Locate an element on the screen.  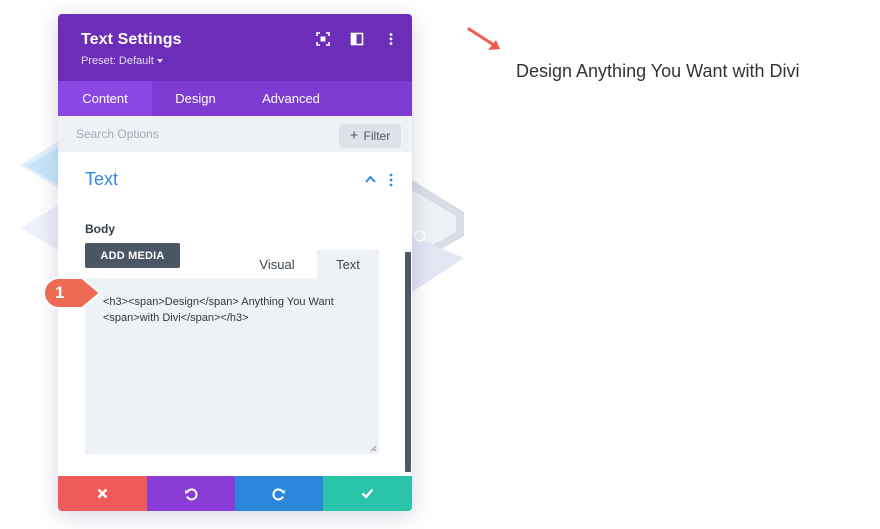
modal-footer is located at coordinates (235, 493).